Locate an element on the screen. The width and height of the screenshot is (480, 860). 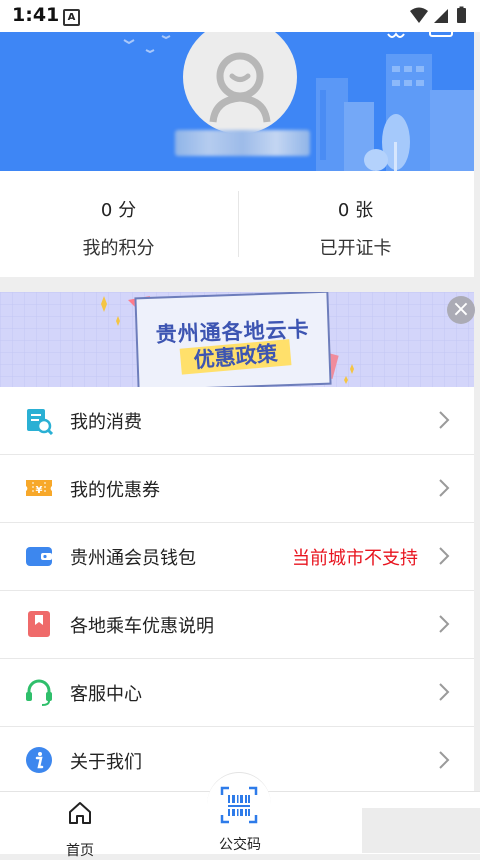
signal-icon is located at coordinates (441, 16).